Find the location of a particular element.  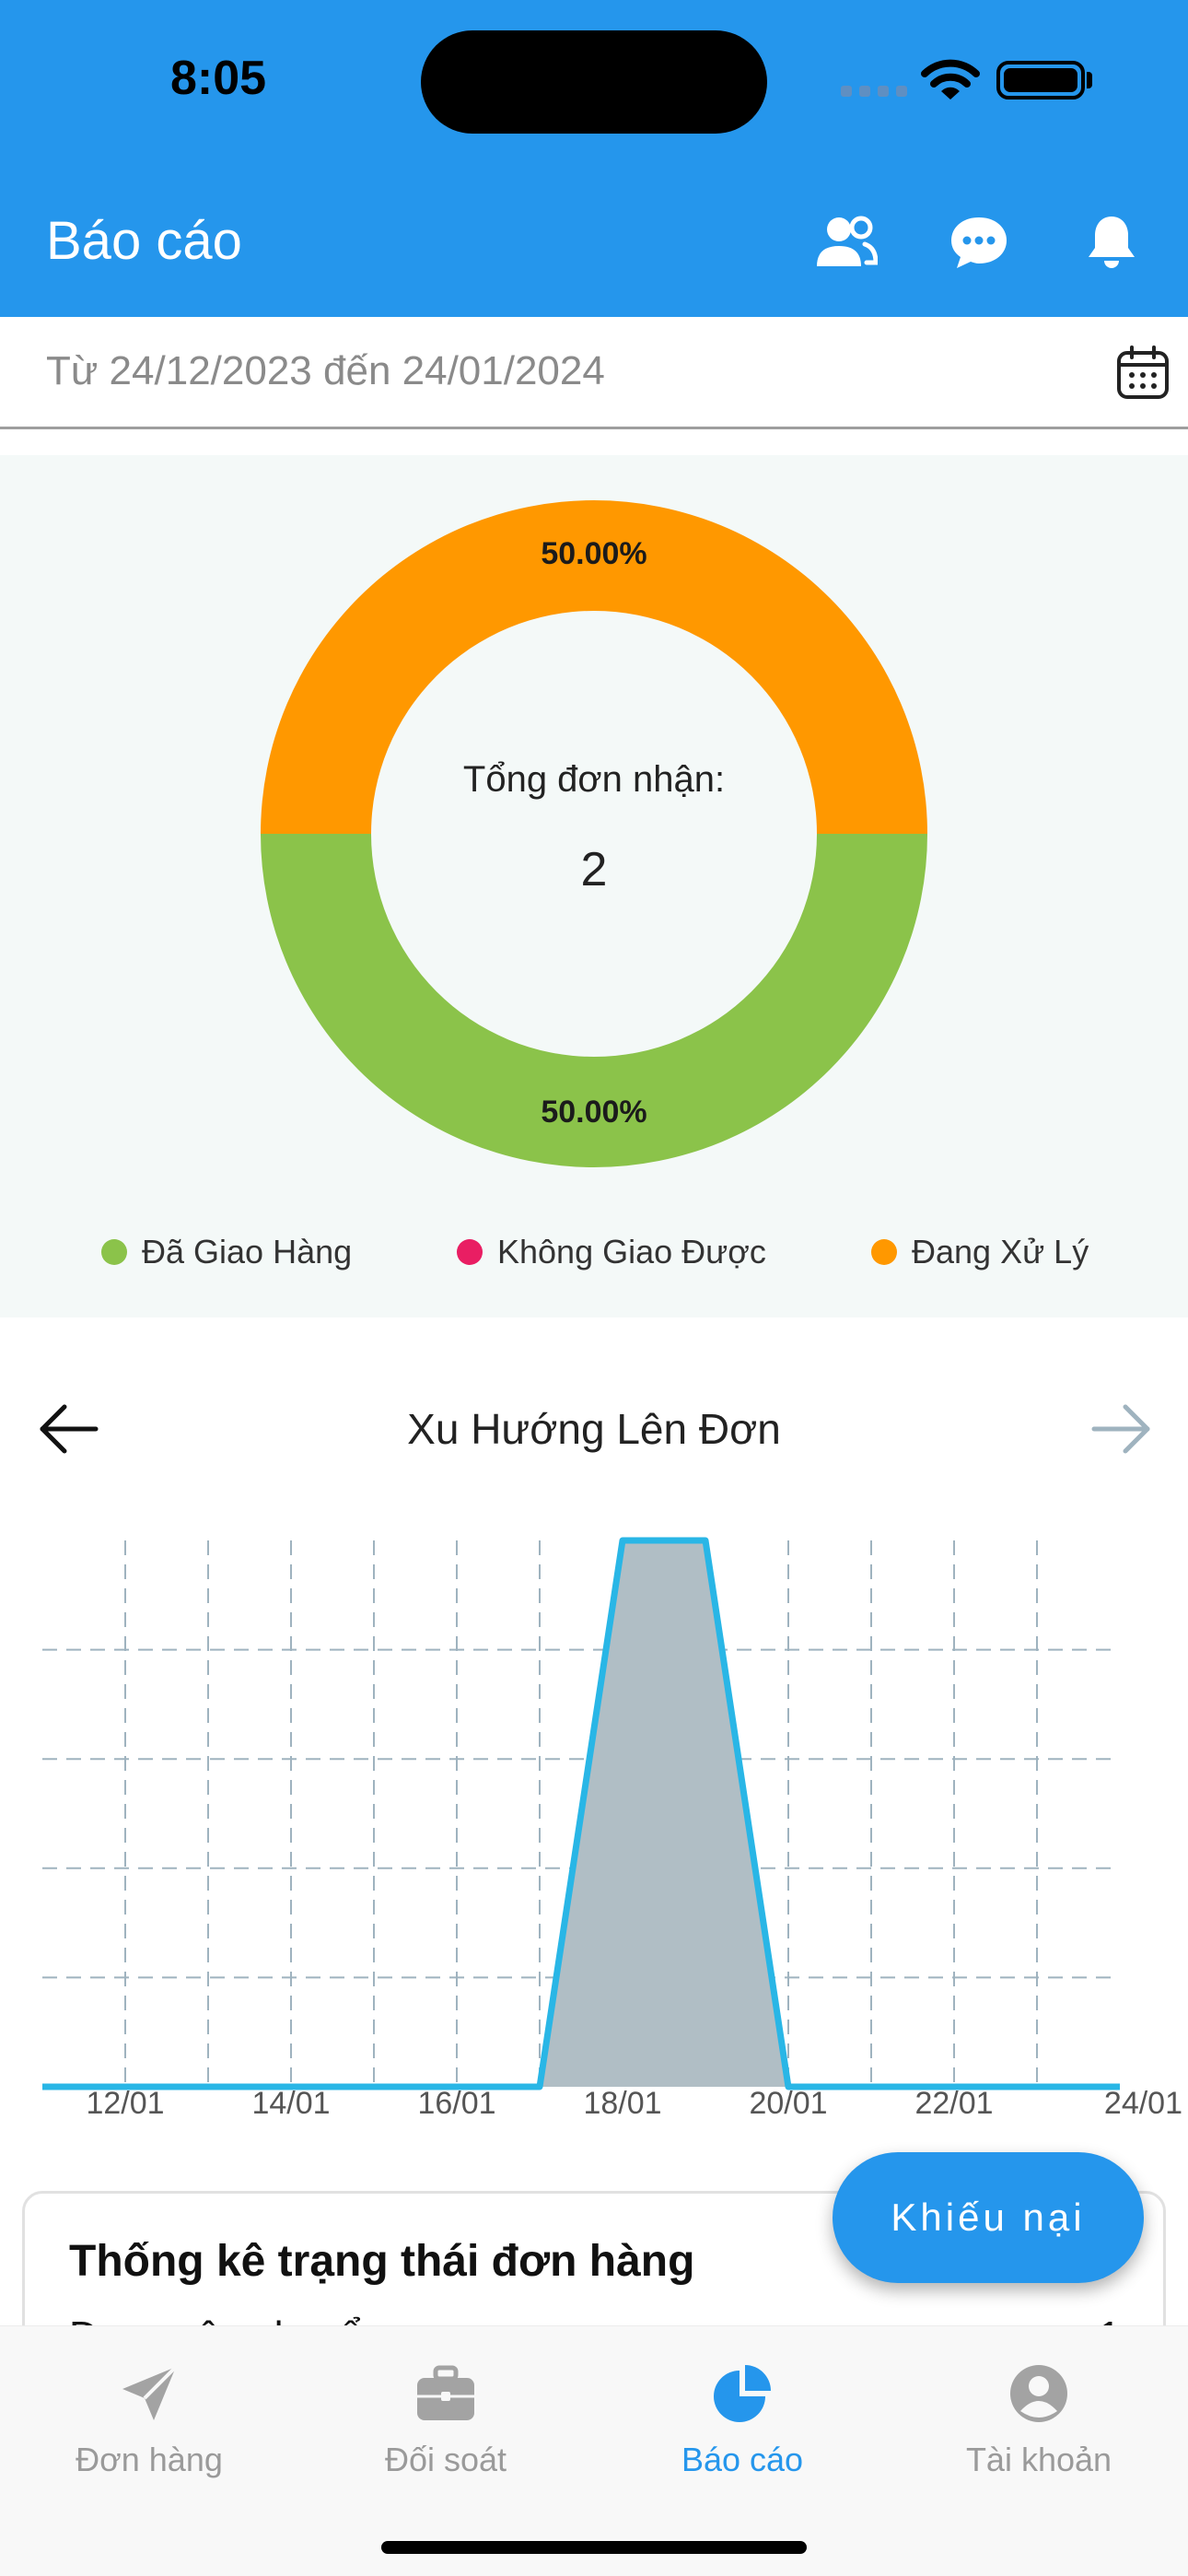

users-icon is located at coordinates (846, 243).